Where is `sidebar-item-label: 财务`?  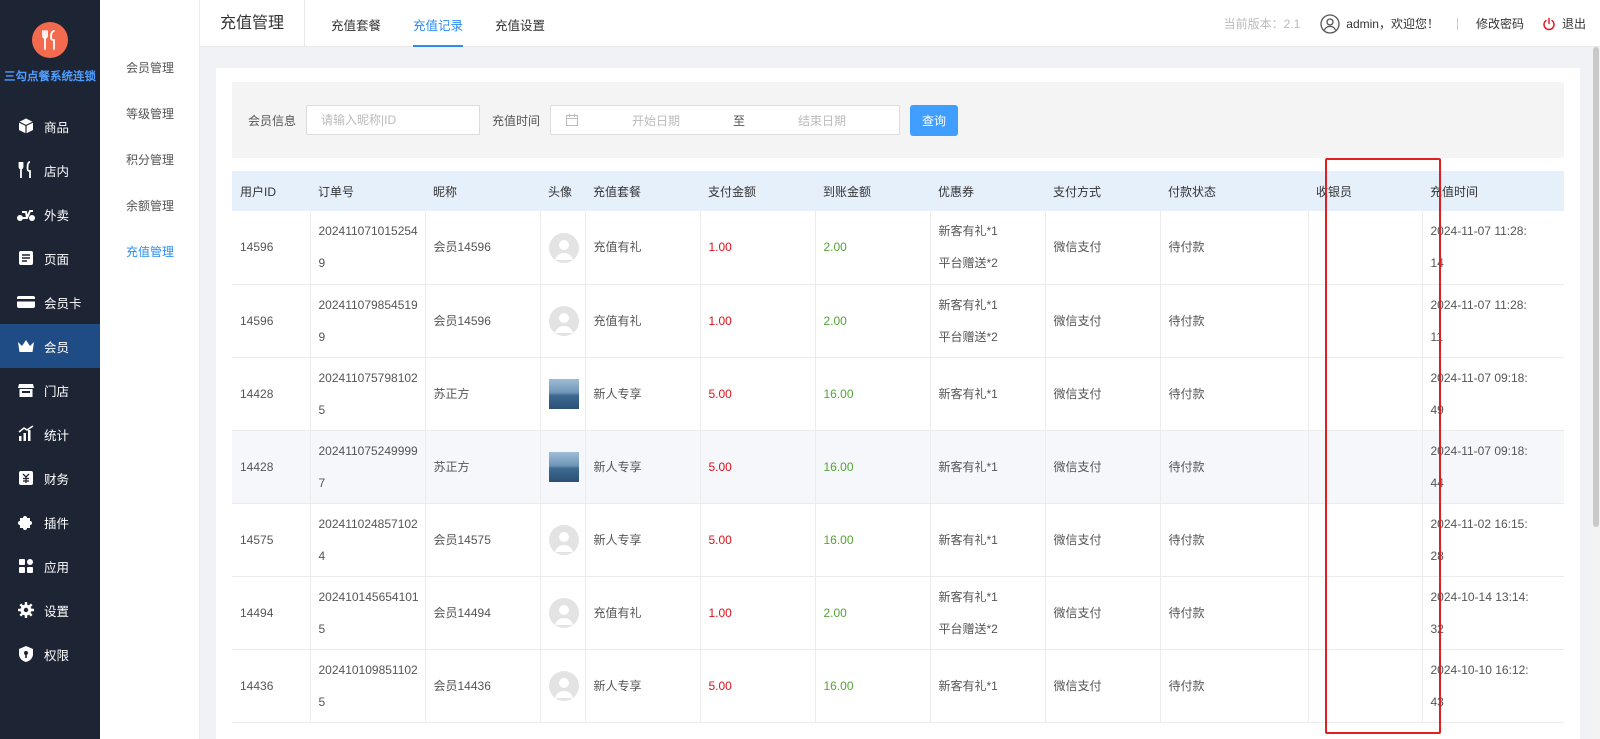 sidebar-item-label: 财务 is located at coordinates (57, 479).